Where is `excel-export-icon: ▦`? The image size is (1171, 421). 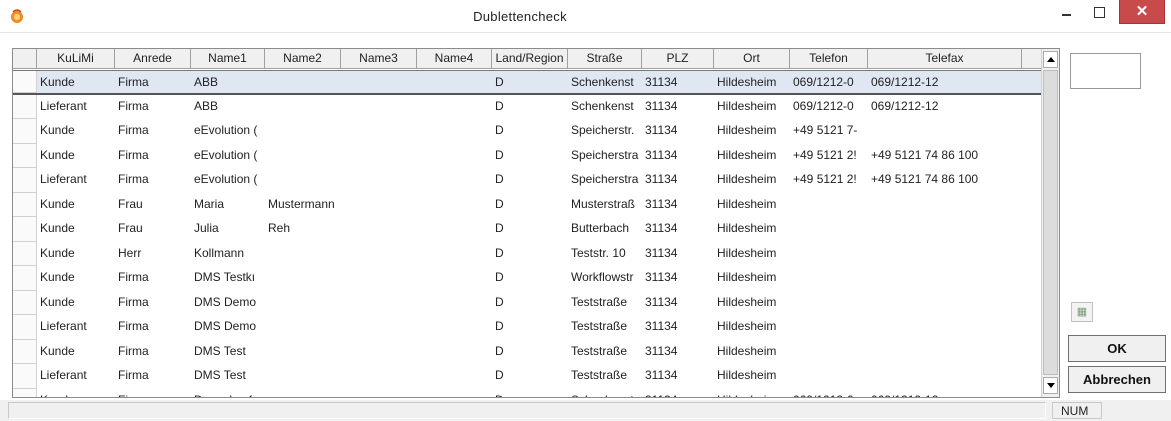
excel-export-icon: ▦ is located at coordinates (1082, 312).